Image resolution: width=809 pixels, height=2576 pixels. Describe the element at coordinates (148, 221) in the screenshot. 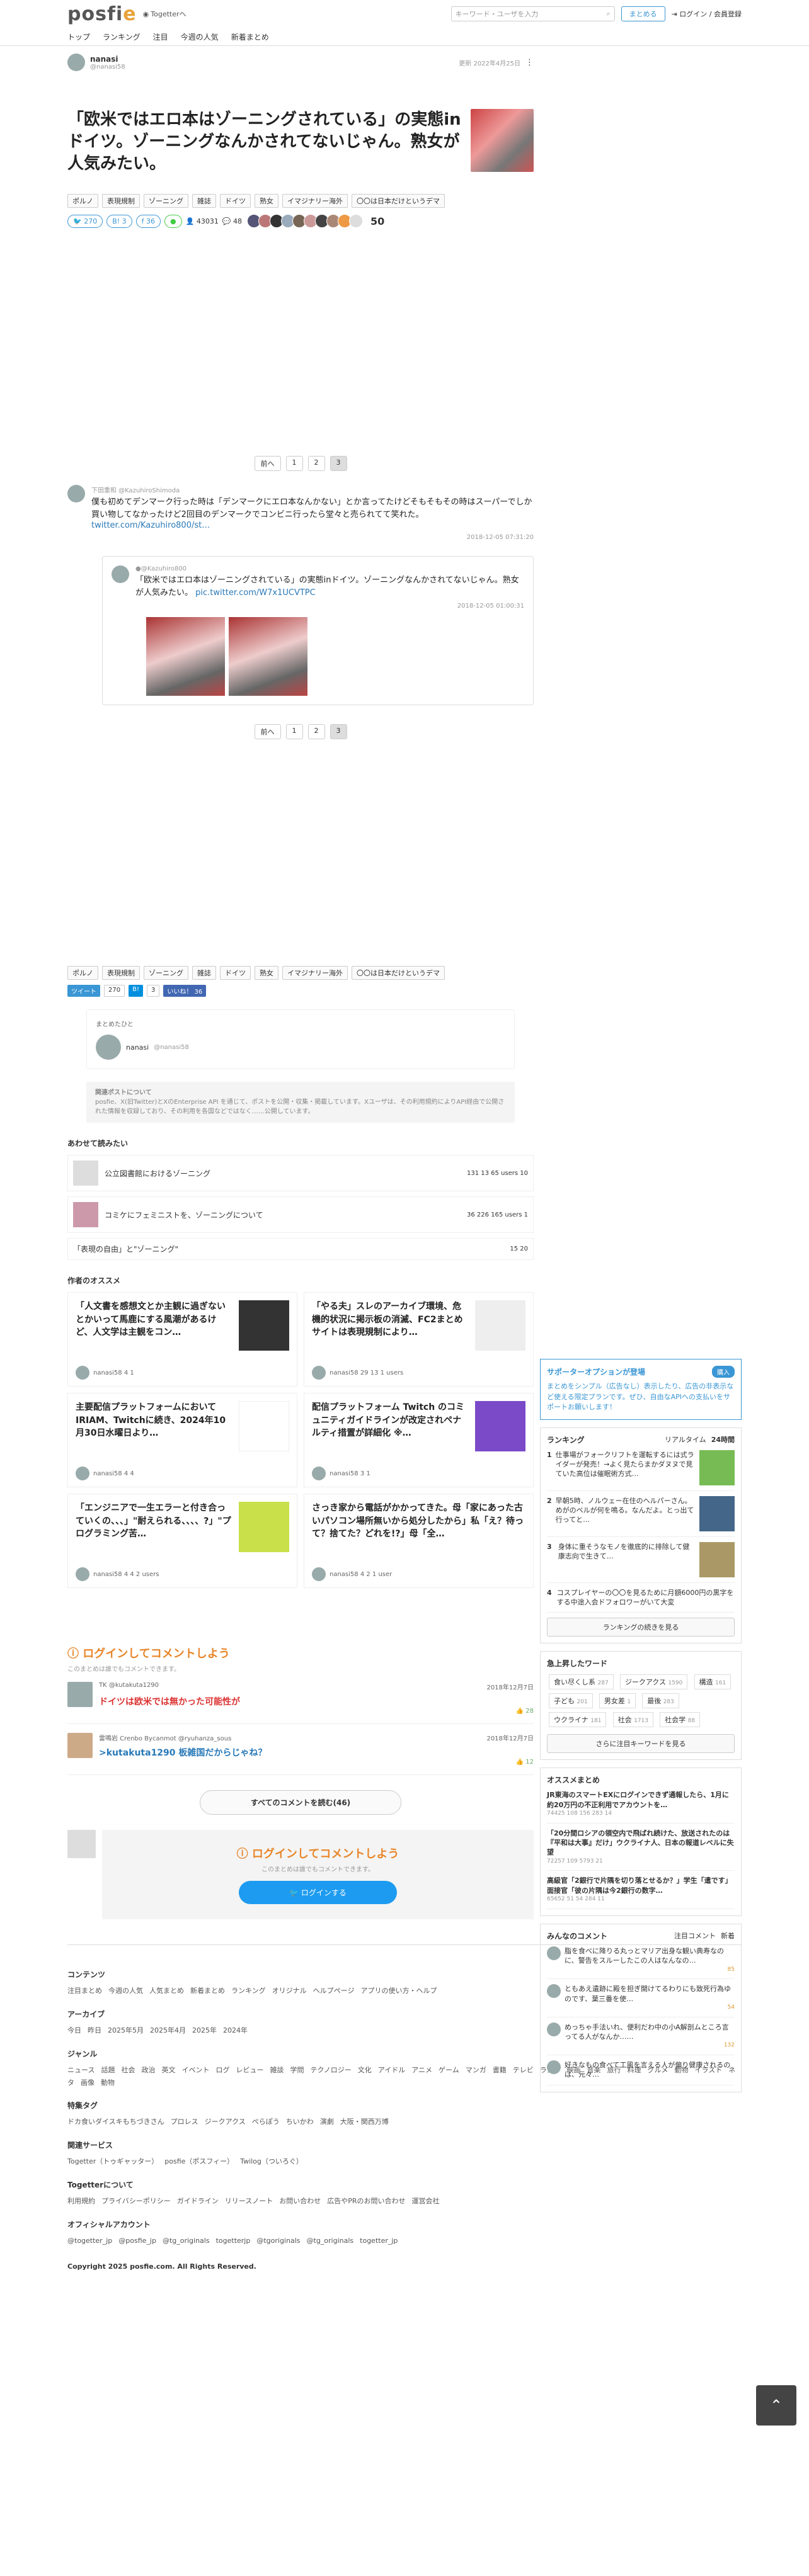

I see `facebook-button: f 36` at that location.